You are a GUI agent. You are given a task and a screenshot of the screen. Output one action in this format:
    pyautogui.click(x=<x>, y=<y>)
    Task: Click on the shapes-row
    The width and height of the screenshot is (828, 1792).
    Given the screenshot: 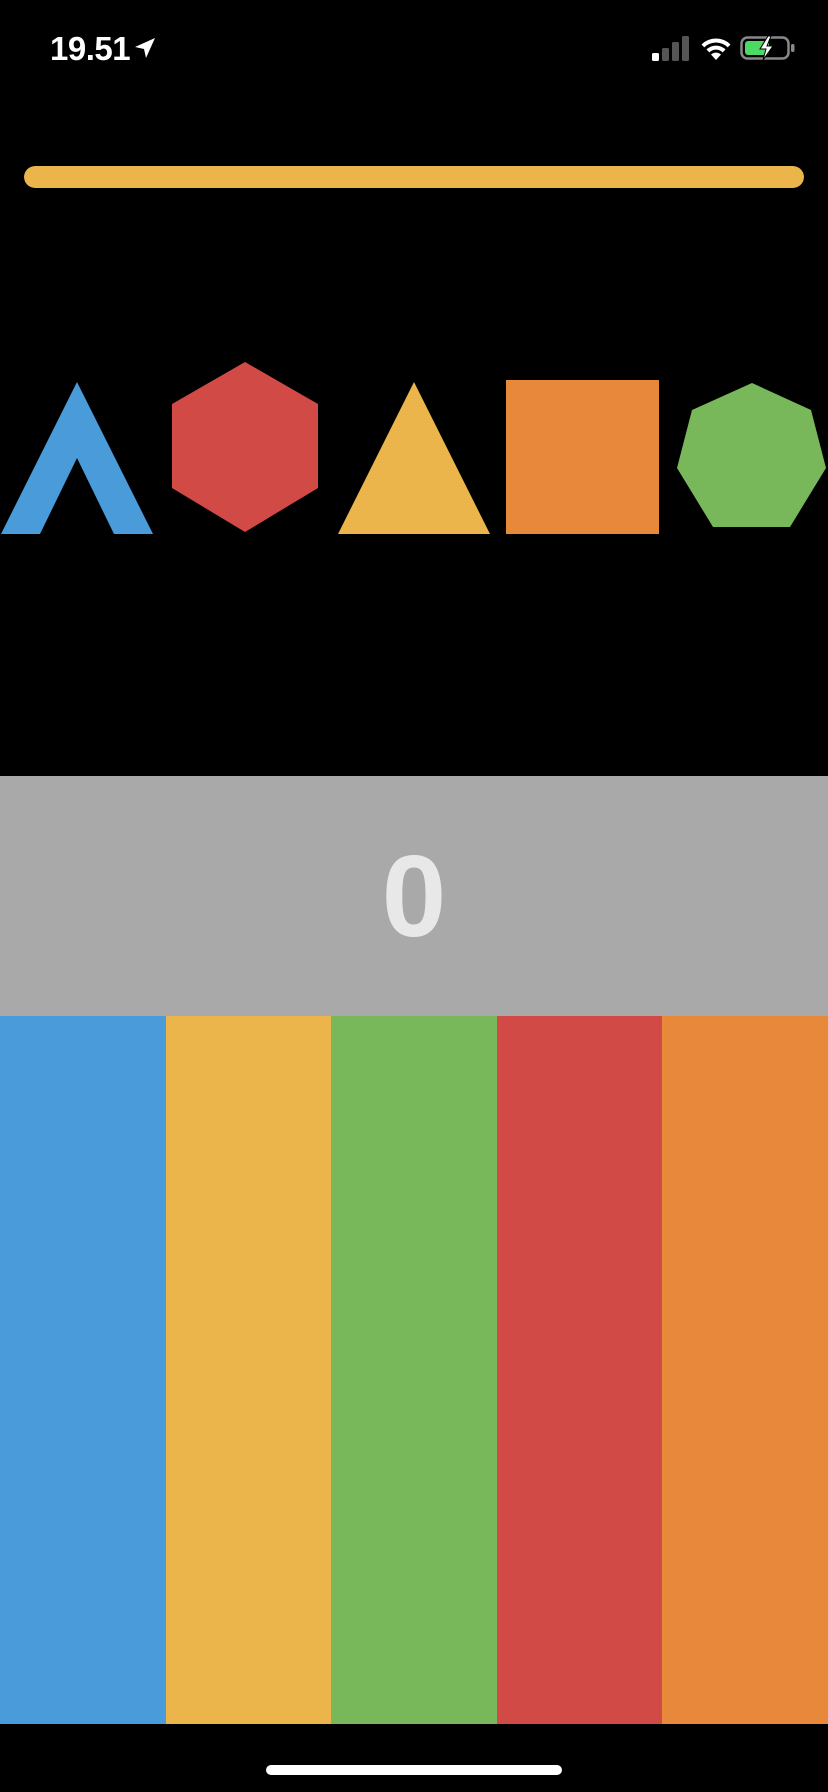 What is the action you would take?
    pyautogui.click(x=414, y=450)
    